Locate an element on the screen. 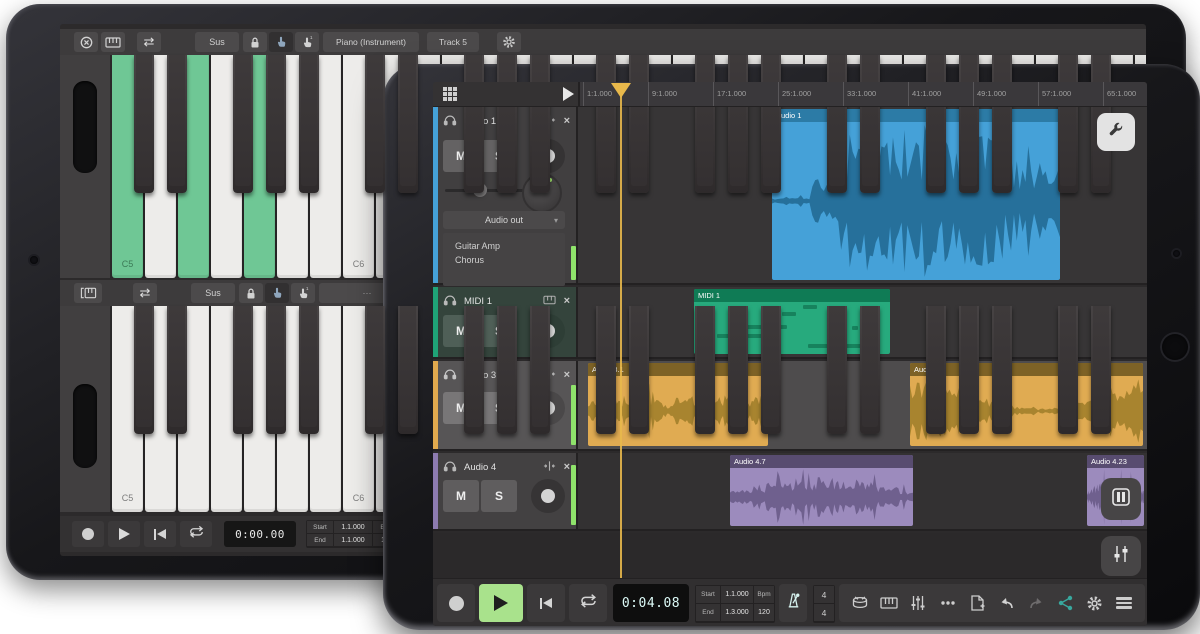 Image resolution: width=1200 pixels, height=634 pixels. playhead-marker is located at coordinates (621, 90).